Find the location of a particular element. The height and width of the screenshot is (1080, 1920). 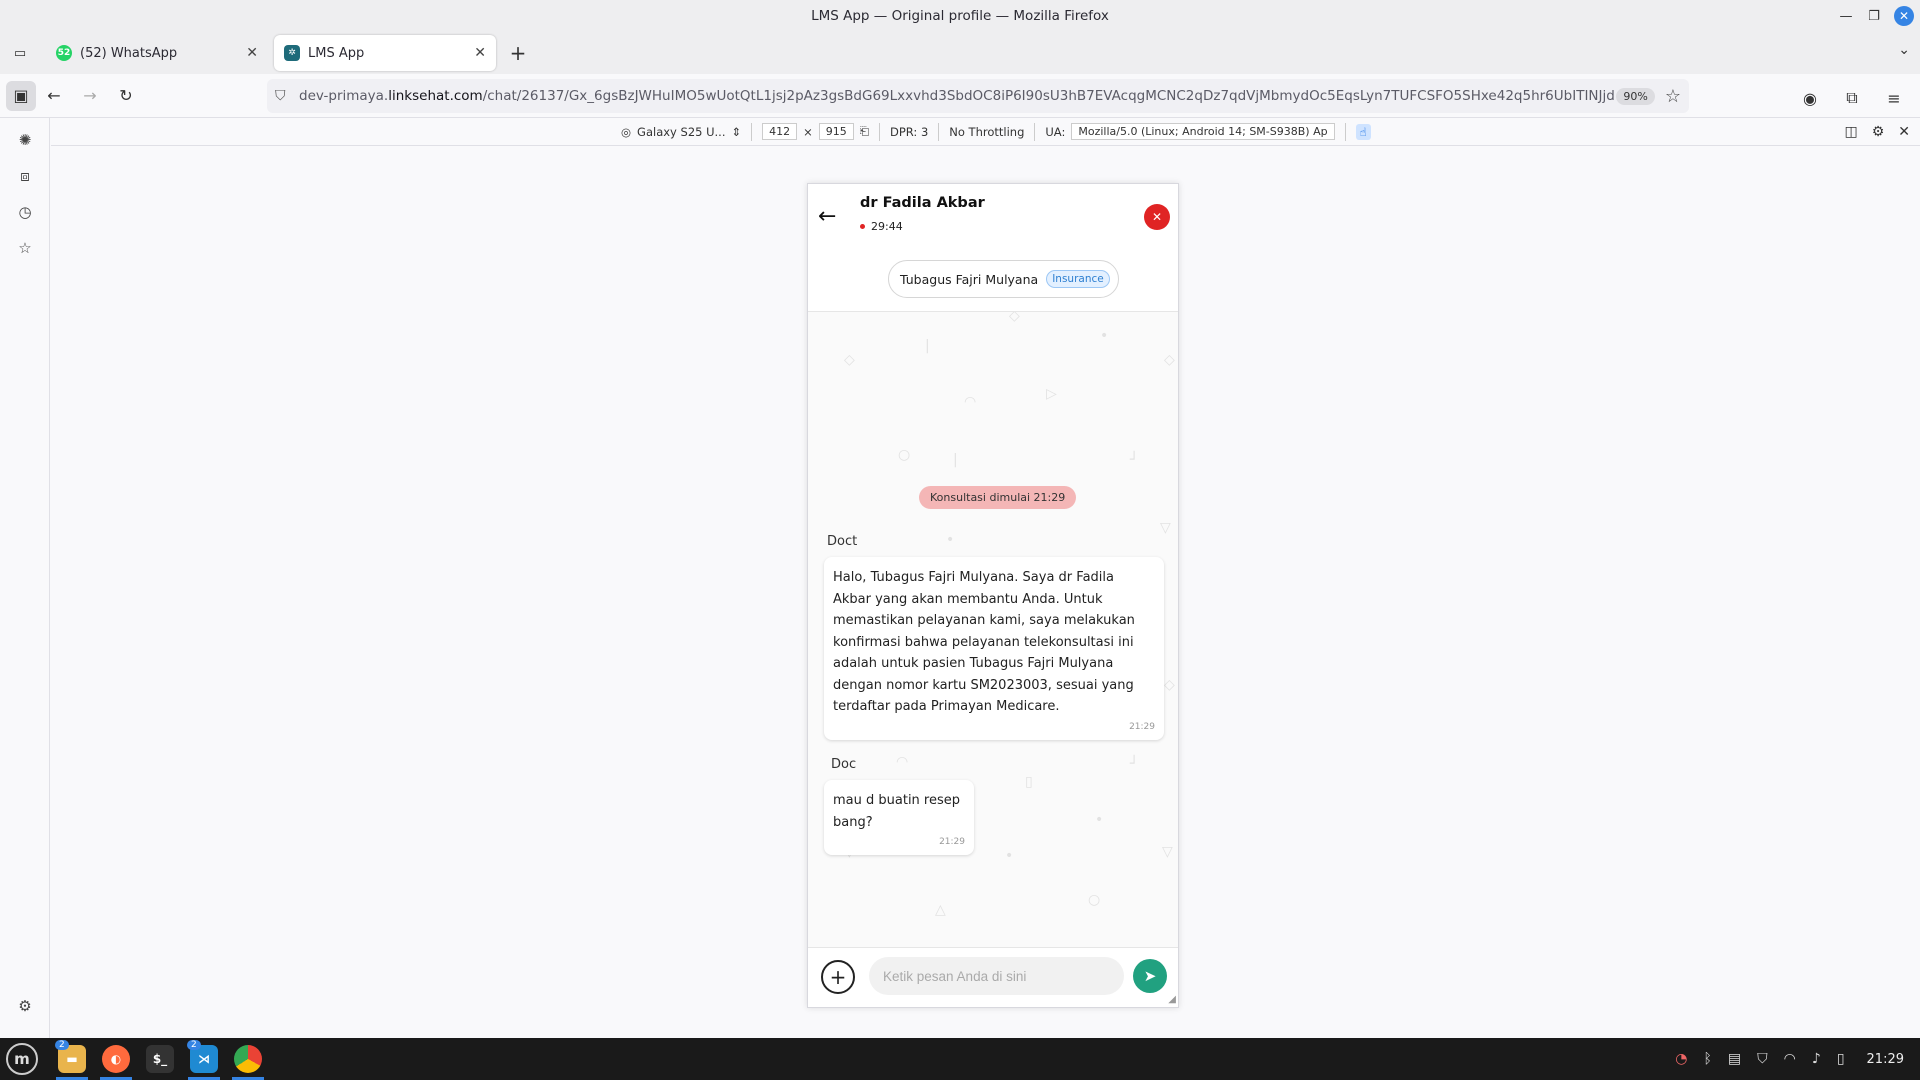

sidebar-settings-icon: ⚙ is located at coordinates (25, 1006).